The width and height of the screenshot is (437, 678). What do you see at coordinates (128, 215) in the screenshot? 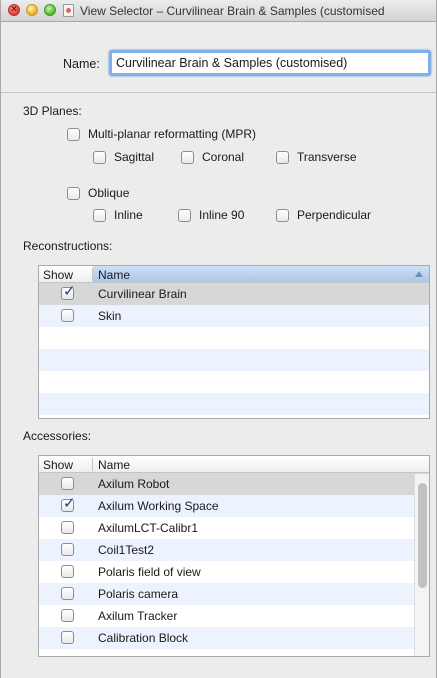
I see `inline-label: Inline` at bounding box center [128, 215].